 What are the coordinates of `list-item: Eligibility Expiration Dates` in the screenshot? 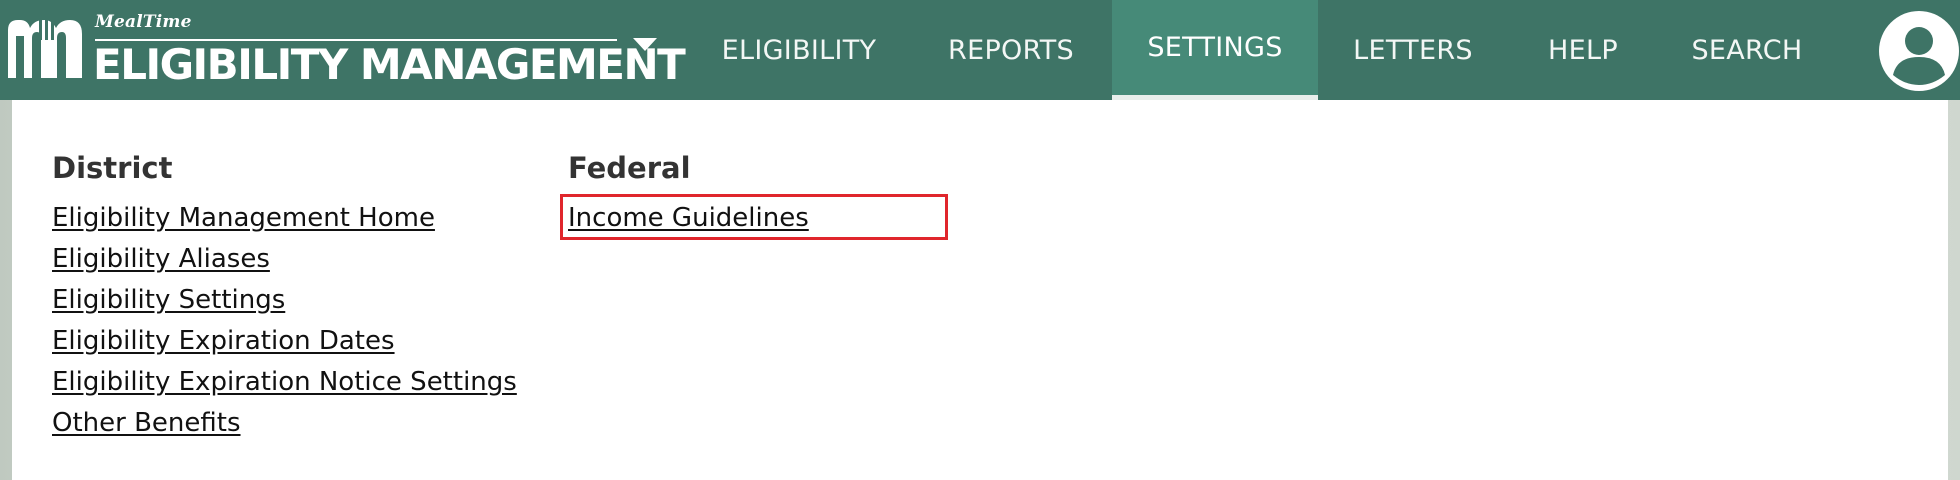 It's located at (284, 341).